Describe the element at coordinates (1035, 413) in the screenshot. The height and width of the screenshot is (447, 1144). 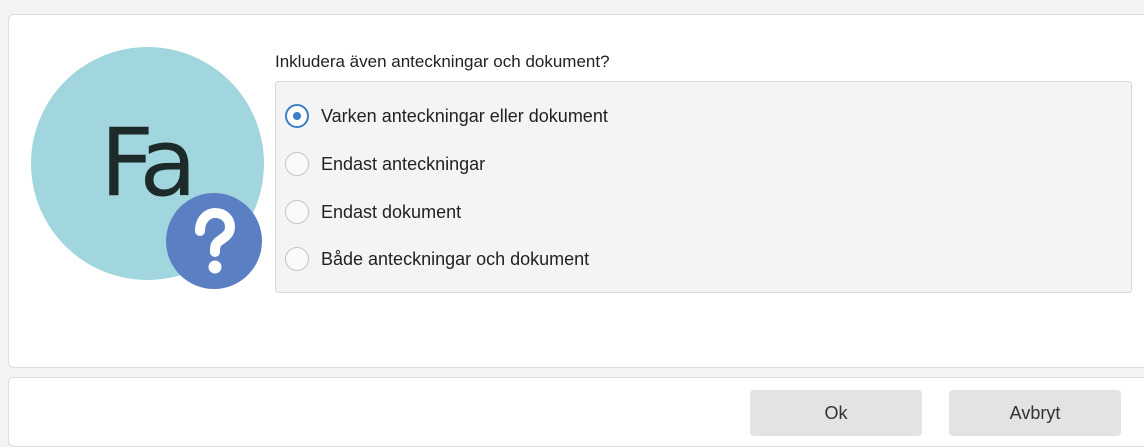
I see `cancel-button: Avbryt` at that location.